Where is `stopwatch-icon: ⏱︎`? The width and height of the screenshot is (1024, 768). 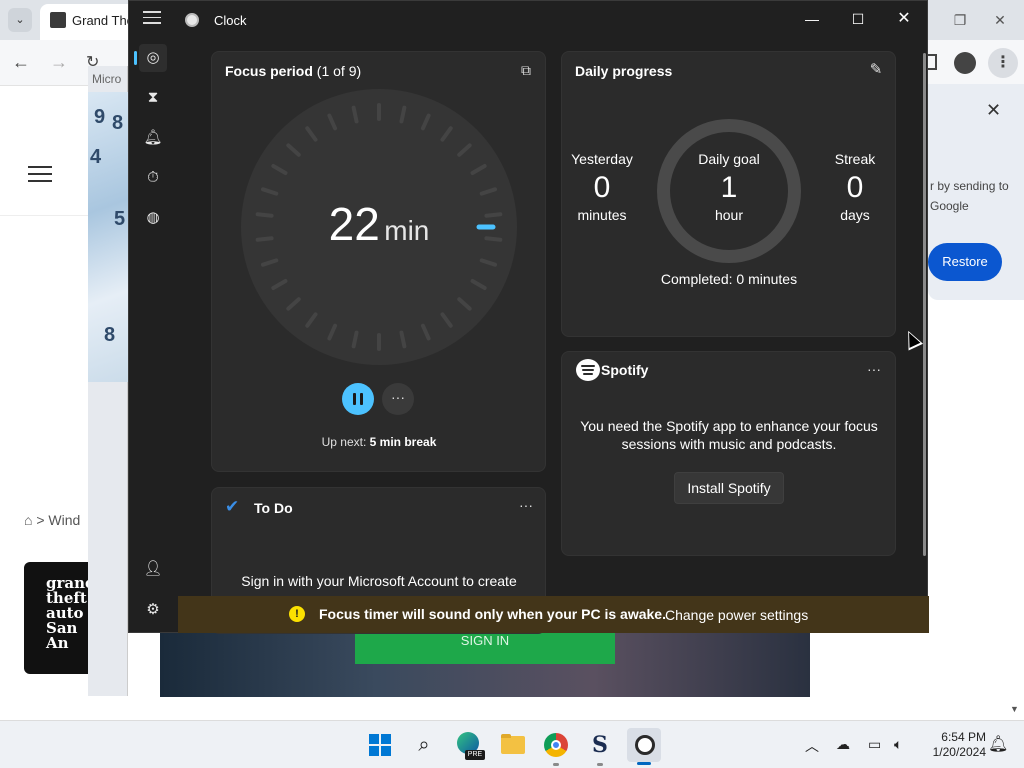
stopwatch-icon: ⏱︎ is located at coordinates (153, 178).